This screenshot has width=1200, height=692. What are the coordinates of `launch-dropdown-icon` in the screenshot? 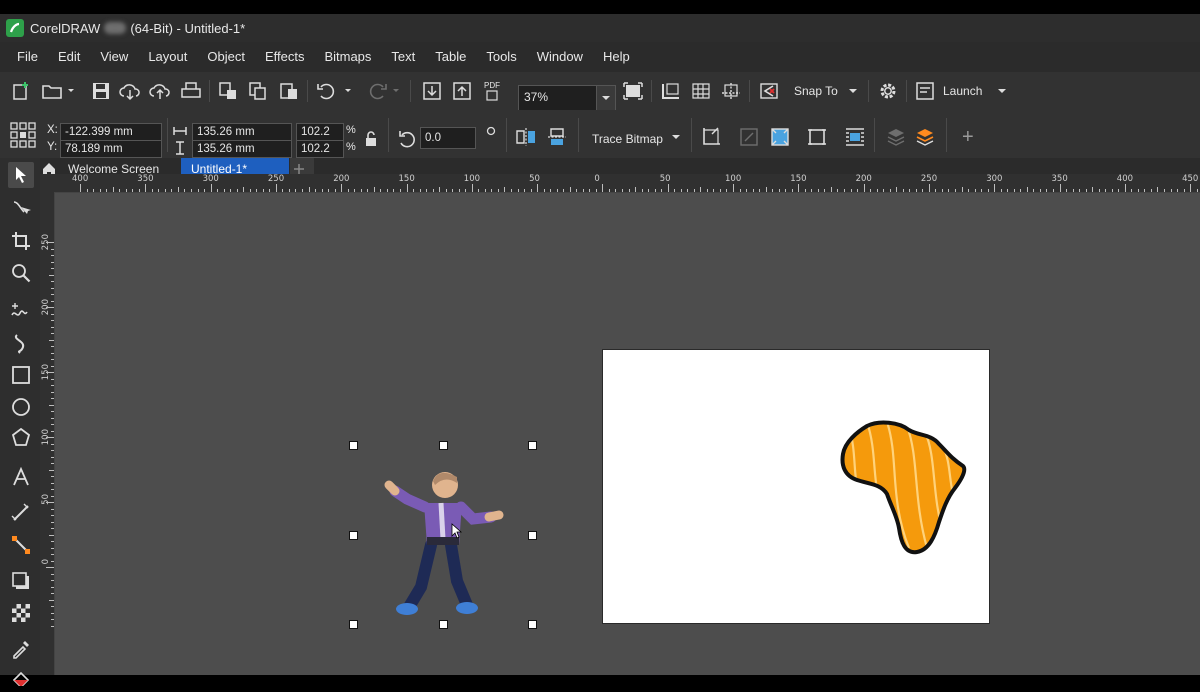 It's located at (1002, 91).